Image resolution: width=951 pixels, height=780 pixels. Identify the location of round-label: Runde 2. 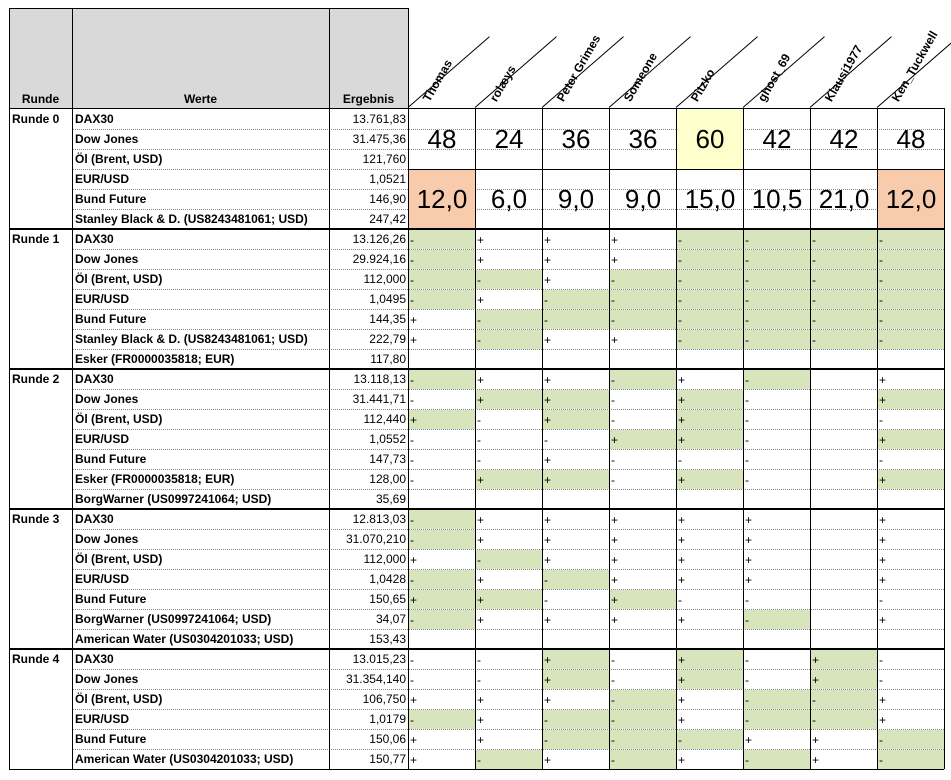
(36, 379).